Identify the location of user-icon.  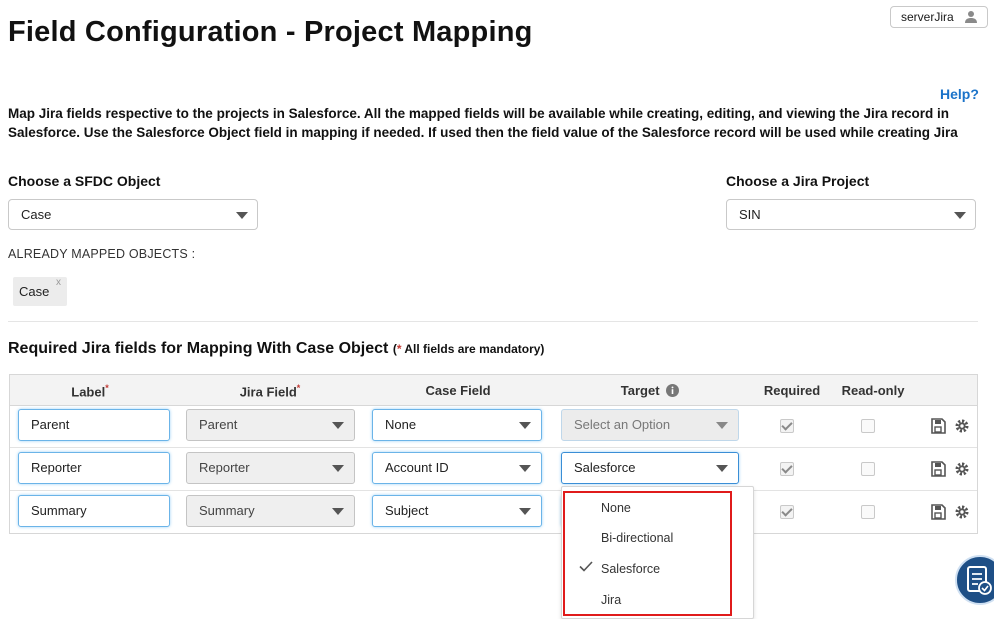
(971, 17).